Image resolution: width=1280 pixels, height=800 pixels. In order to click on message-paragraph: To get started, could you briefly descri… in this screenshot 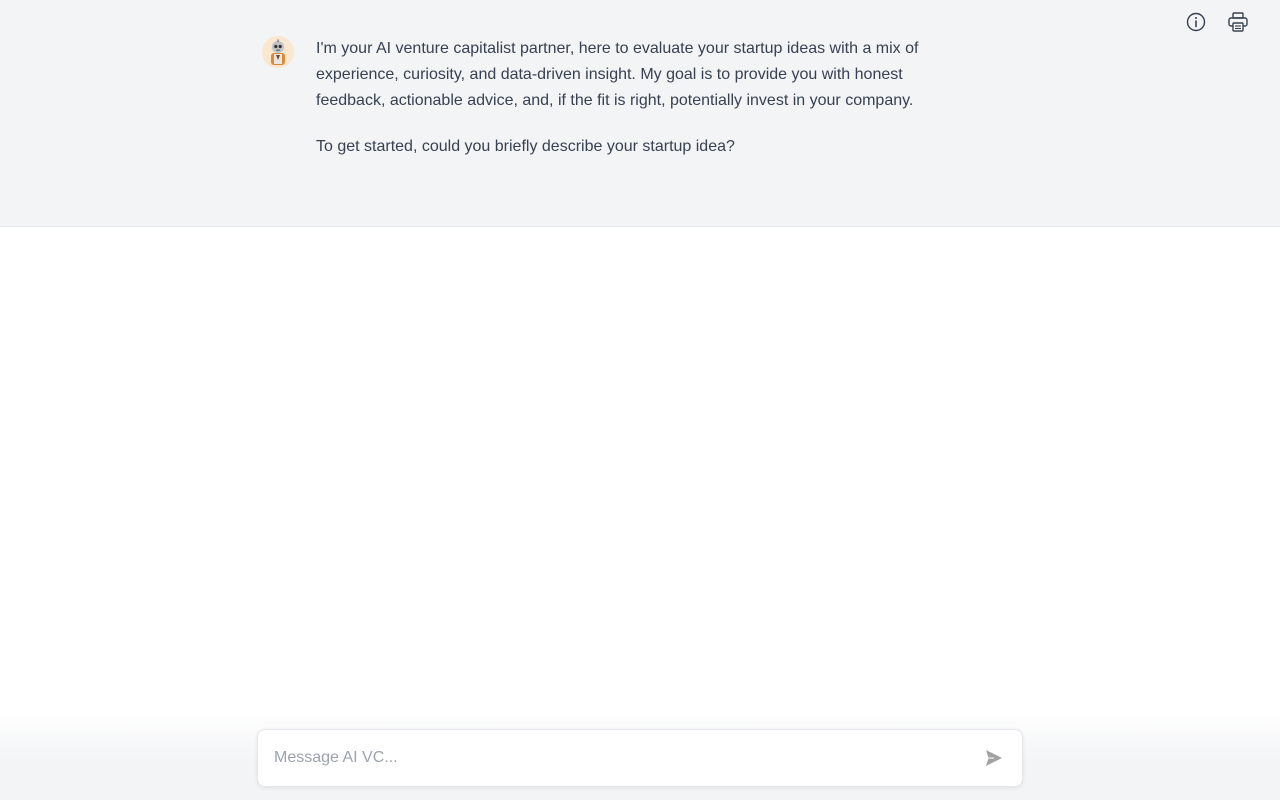, I will do `click(525, 146)`.